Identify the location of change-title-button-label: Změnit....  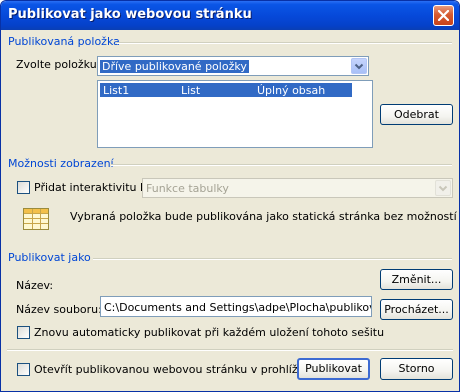
(416, 279).